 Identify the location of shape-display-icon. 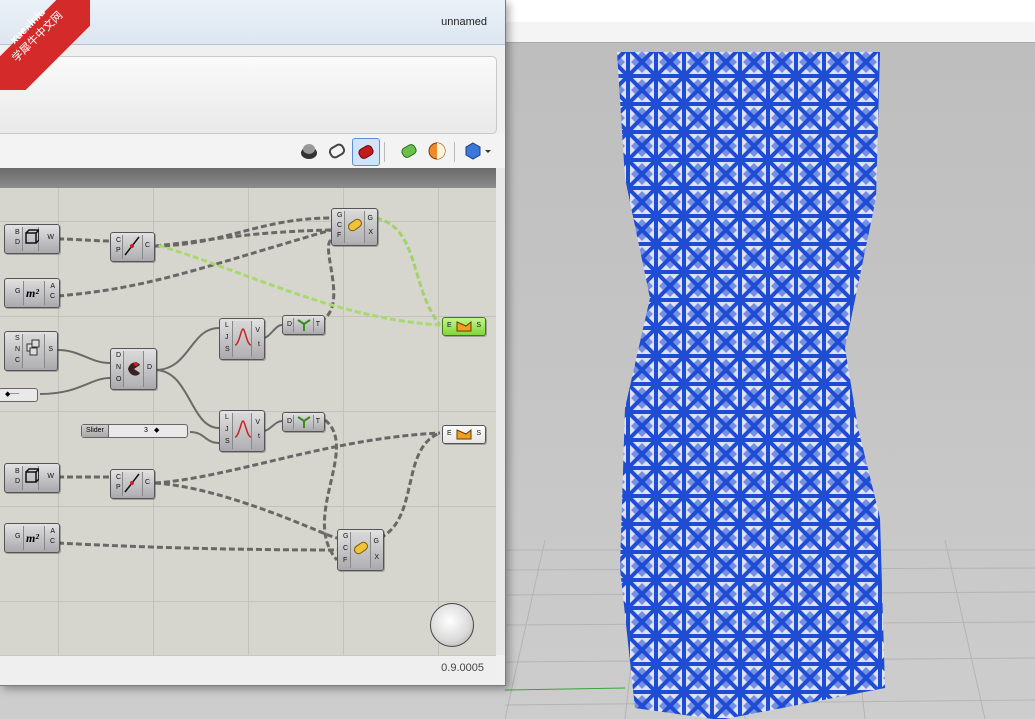
(477, 151).